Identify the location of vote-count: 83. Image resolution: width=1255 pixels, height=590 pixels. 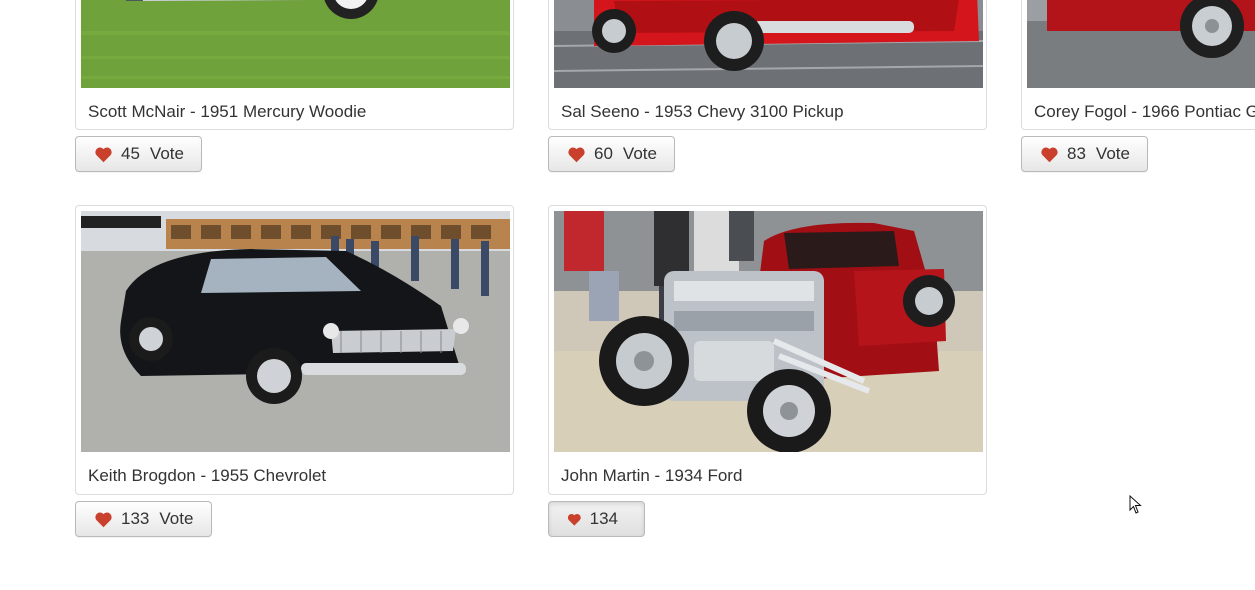
(1076, 153).